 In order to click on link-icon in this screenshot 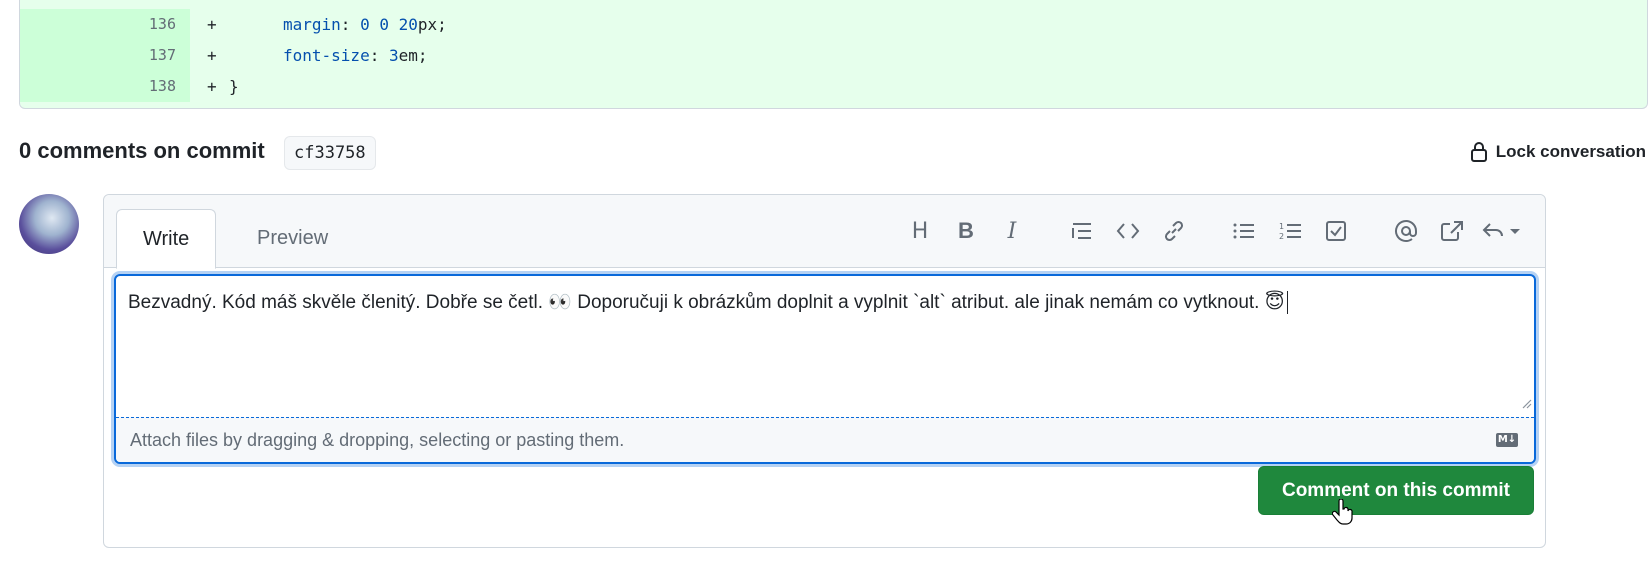, I will do `click(1174, 231)`.